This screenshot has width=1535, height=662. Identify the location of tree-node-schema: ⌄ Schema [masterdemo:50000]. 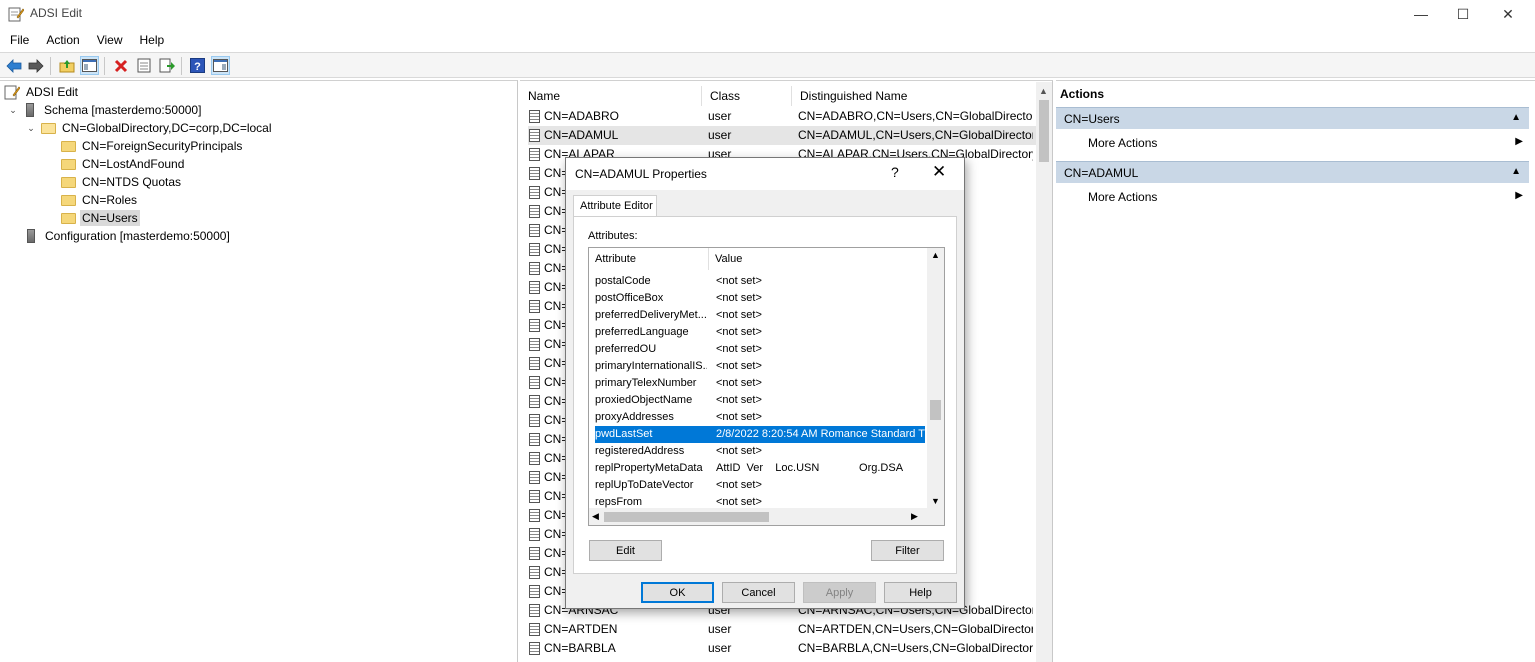
(105, 110).